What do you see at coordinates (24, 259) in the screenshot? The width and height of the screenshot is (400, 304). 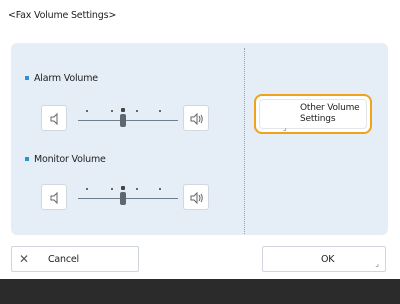 I see `close-icon: ✕` at bounding box center [24, 259].